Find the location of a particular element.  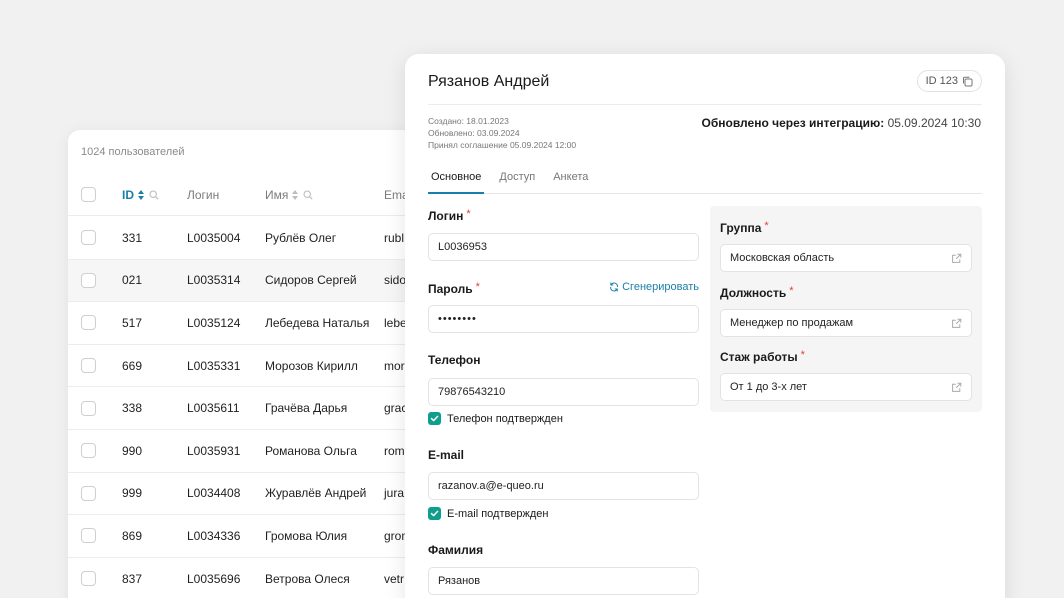

cell-name: Романова Ольга is located at coordinates (311, 450).